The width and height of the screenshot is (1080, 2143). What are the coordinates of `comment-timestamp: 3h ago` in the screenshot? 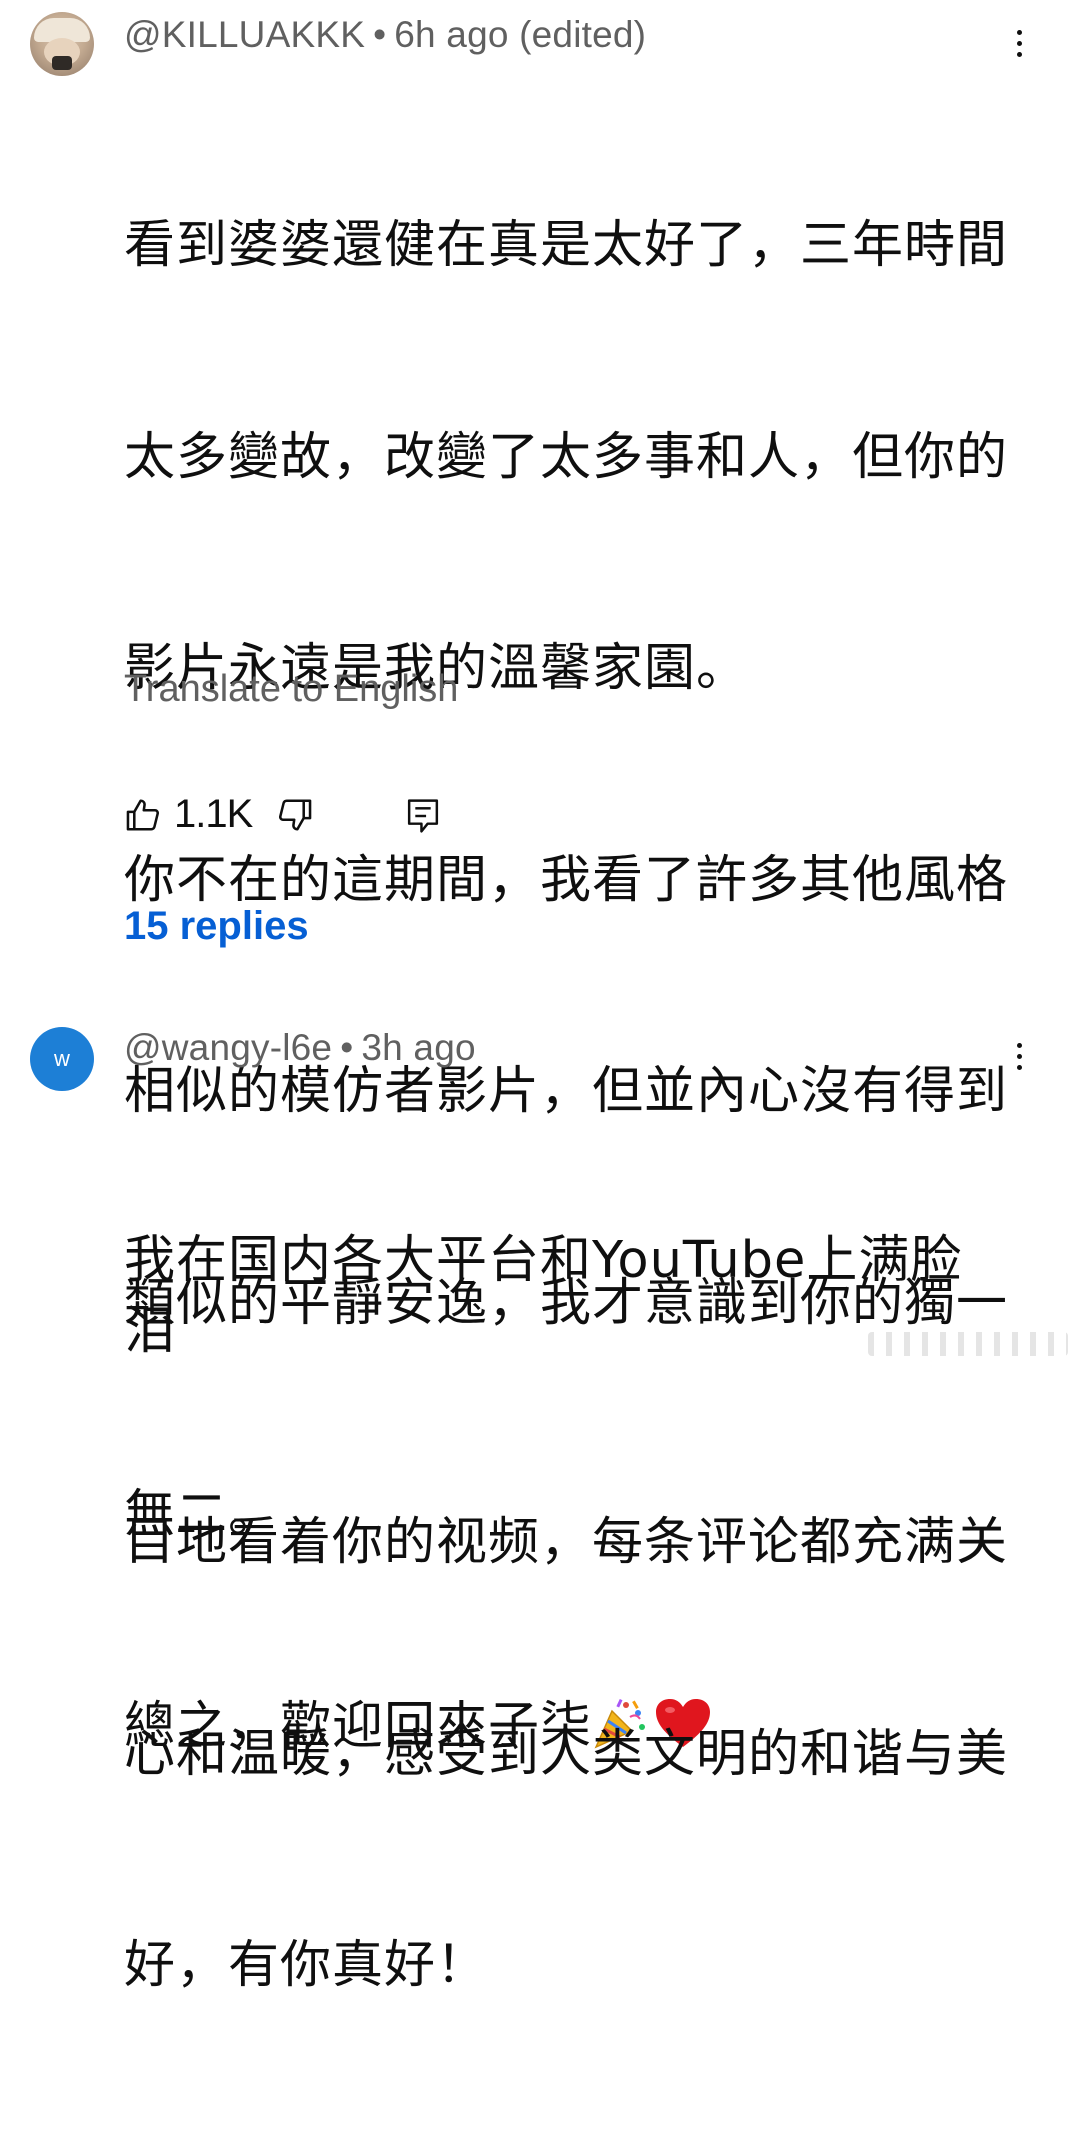 It's located at (418, 1047).